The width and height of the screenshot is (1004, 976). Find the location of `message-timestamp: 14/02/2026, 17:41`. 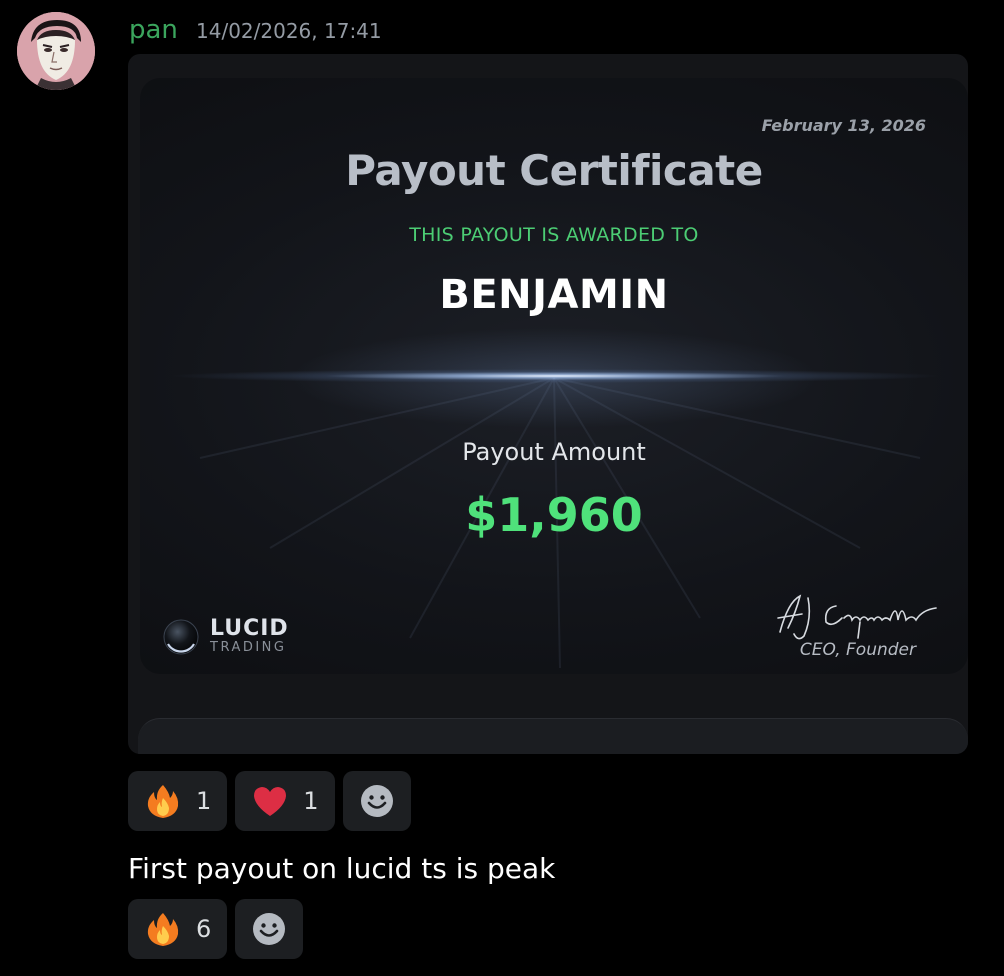

message-timestamp: 14/02/2026, 17:41 is located at coordinates (289, 31).